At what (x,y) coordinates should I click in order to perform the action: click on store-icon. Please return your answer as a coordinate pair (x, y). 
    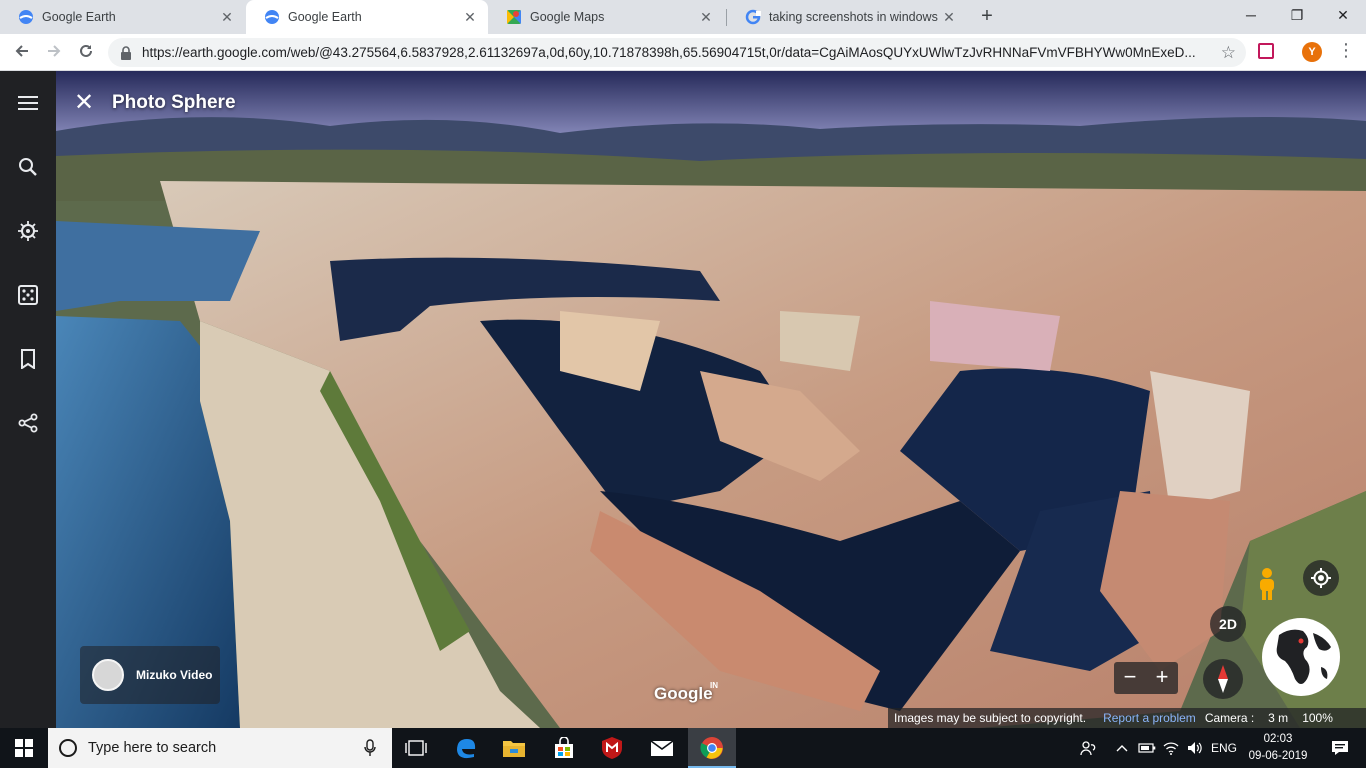
    Looking at the image, I should click on (564, 747).